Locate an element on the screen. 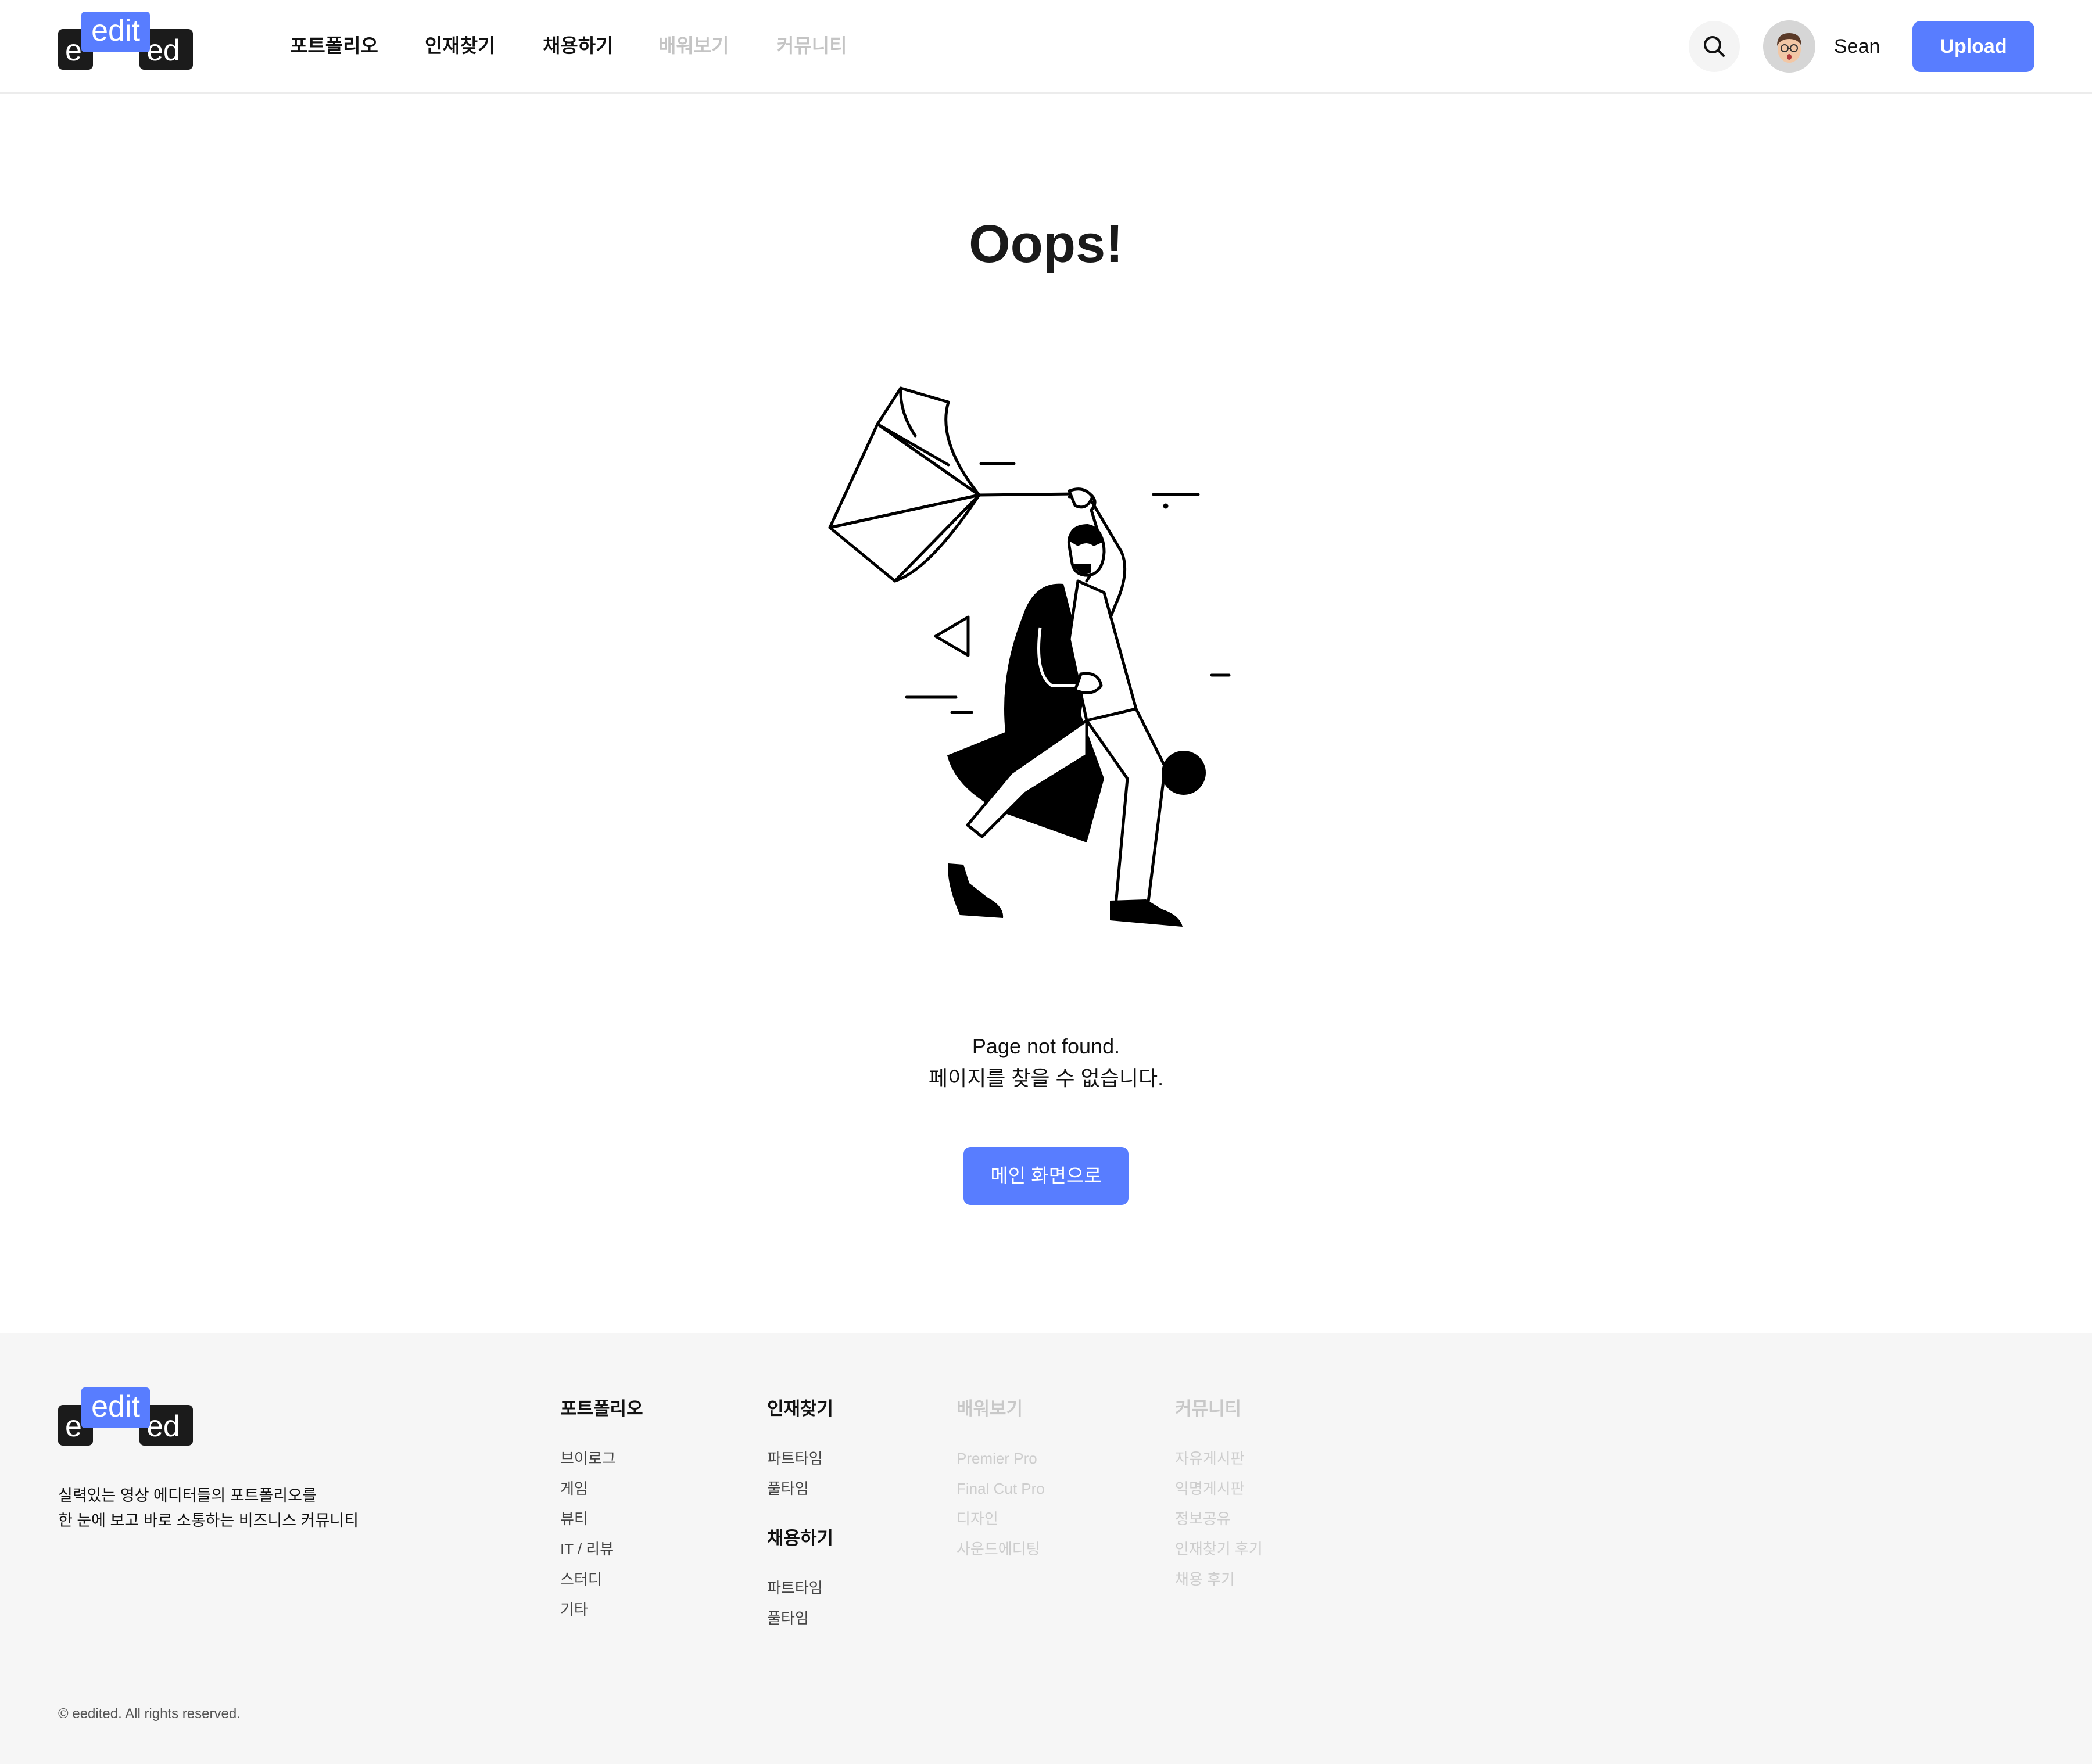 This screenshot has width=2092, height=1764. footer-heading-learn: 배워보기 is located at coordinates (990, 1409).